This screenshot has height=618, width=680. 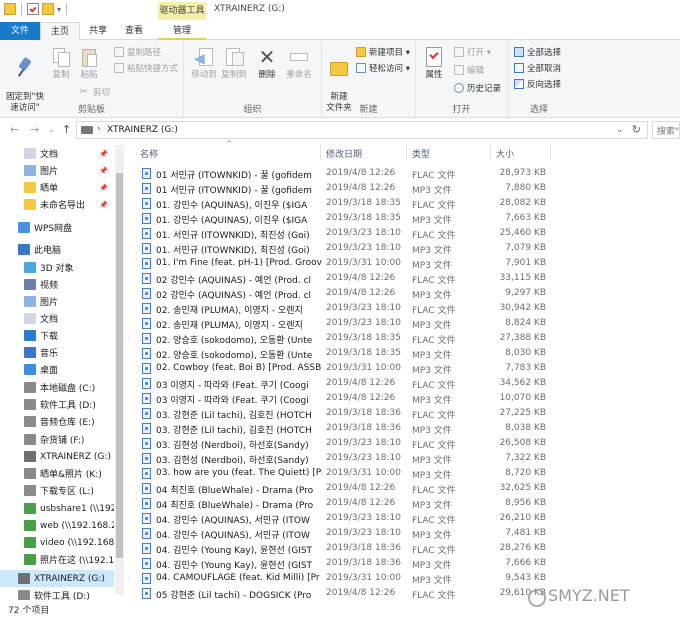 What do you see at coordinates (57, 404) in the screenshot?
I see `nav-item: 软件工具 (D:)` at bounding box center [57, 404].